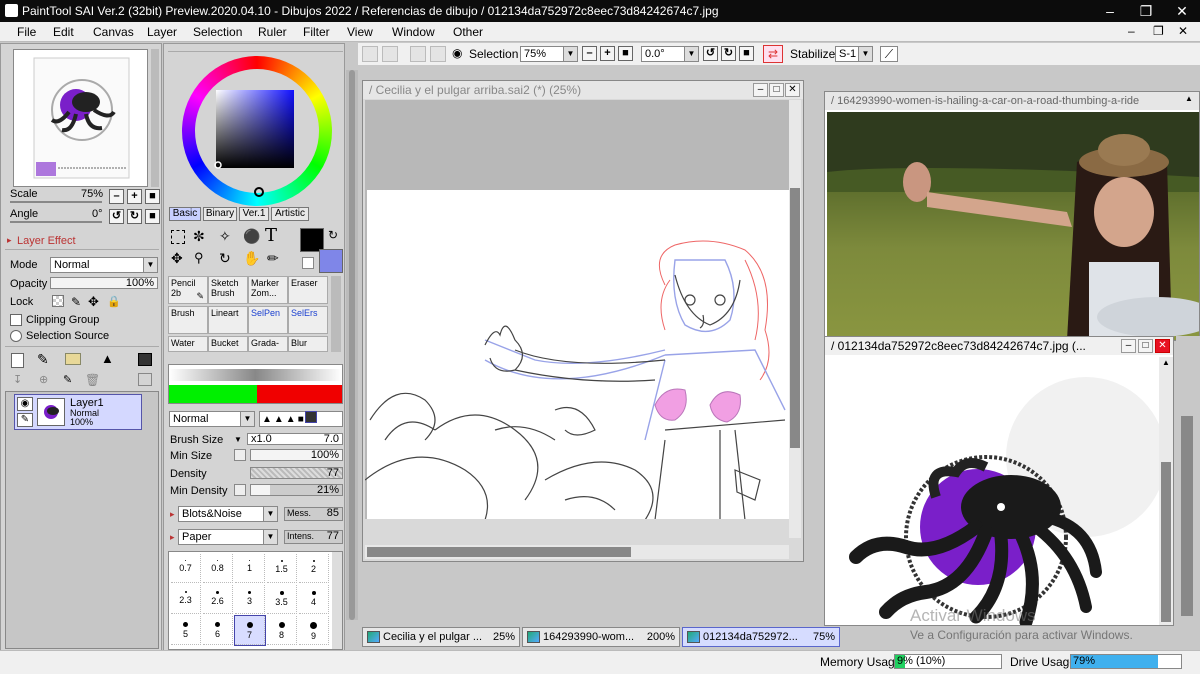 The height and width of the screenshot is (674, 1200). Describe the element at coordinates (186, 630) in the screenshot. I see `brush-size-preset: 5` at that location.